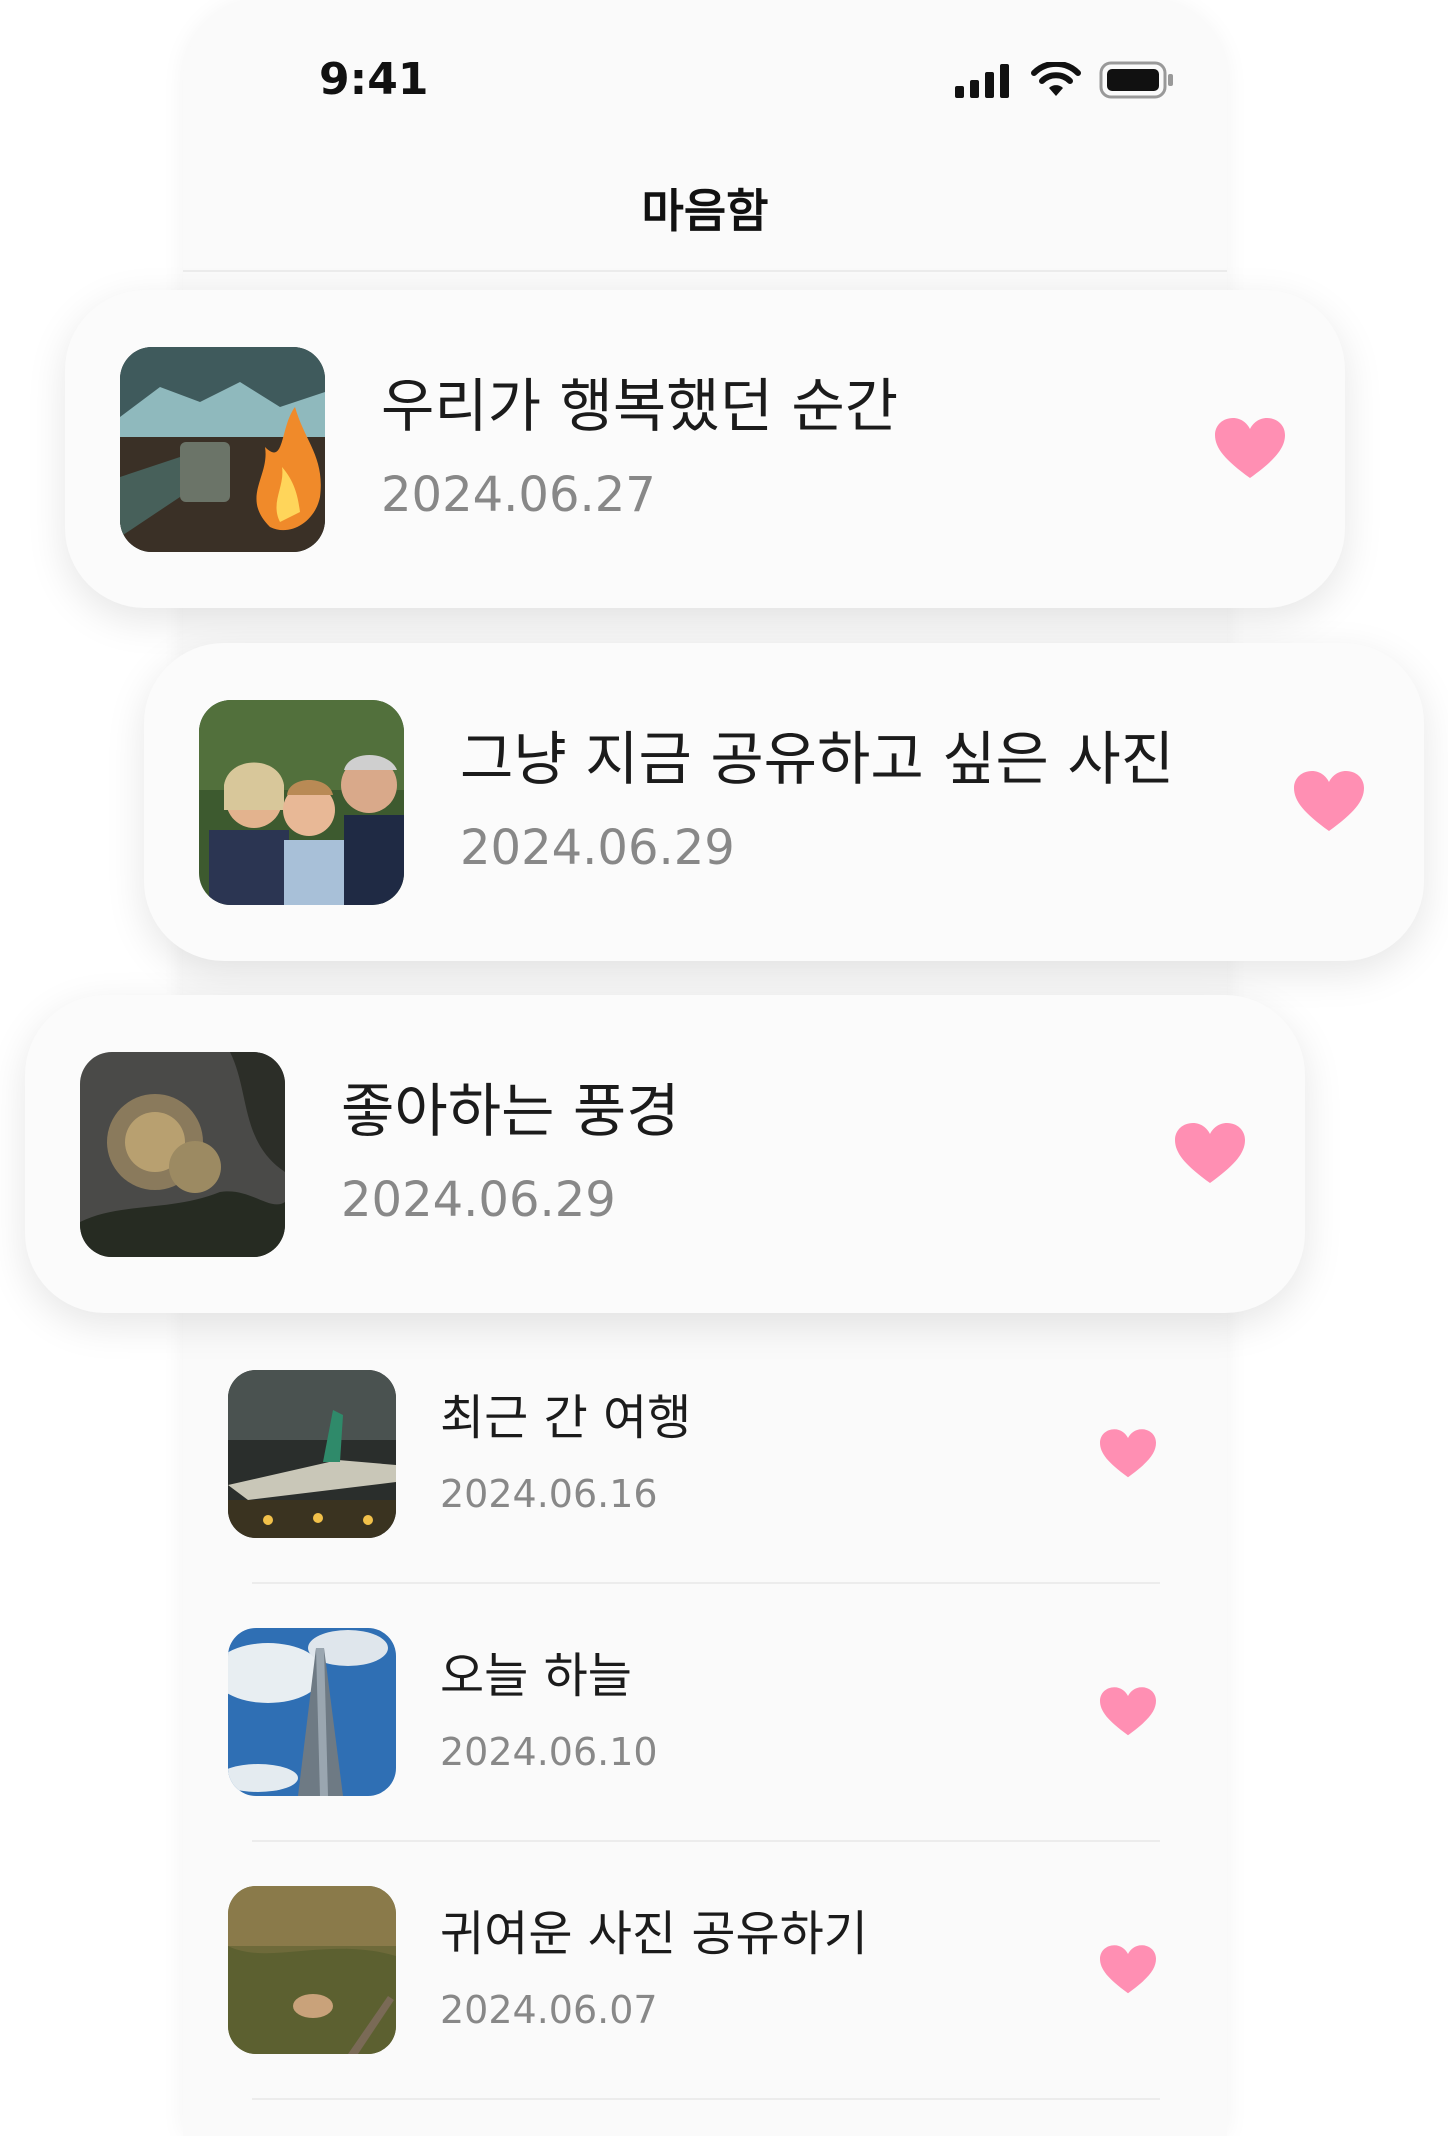 This screenshot has width=1448, height=2136. What do you see at coordinates (706, 2099) in the screenshot?
I see `list-divider` at bounding box center [706, 2099].